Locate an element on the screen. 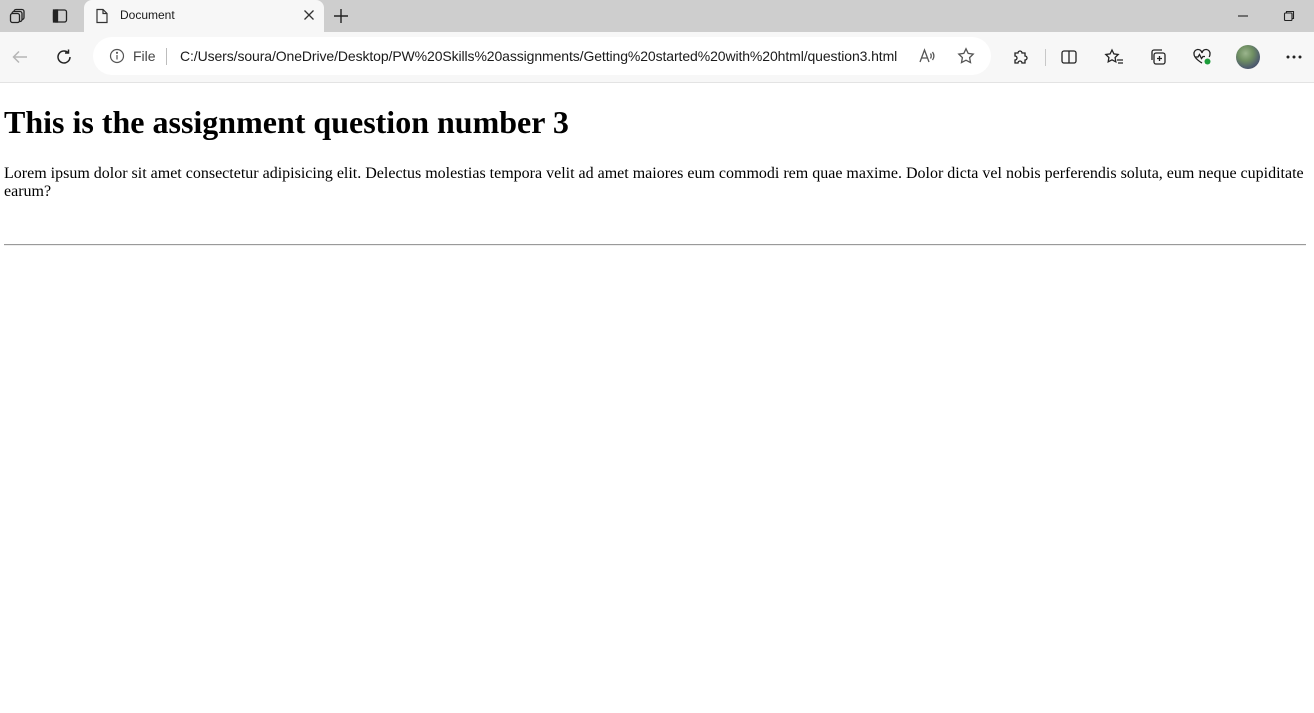  info-icon is located at coordinates (117, 56).